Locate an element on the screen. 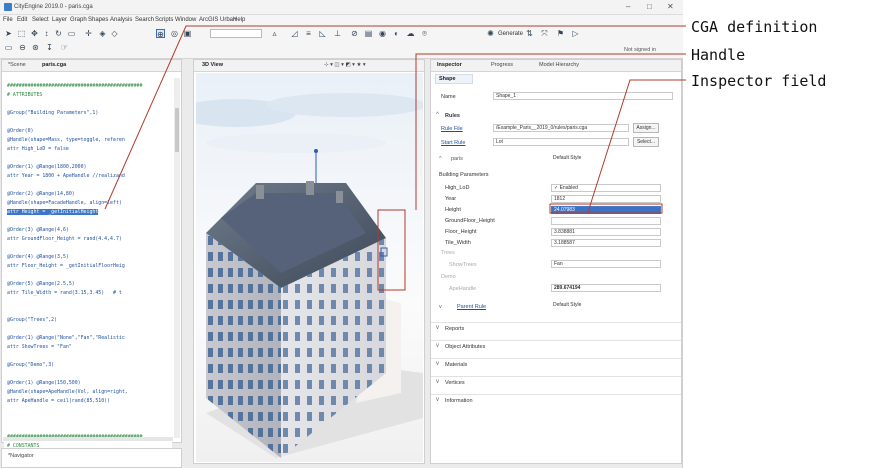 Image resolution: width=878 pixels, height=468 pixels. code-line: @Order(3) @Range(4,6) is located at coordinates (38, 230).